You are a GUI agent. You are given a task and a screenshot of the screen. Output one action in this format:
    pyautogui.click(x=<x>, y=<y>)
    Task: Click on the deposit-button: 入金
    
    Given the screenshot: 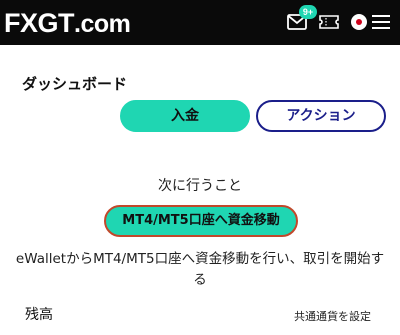 What is the action you would take?
    pyautogui.click(x=185, y=116)
    